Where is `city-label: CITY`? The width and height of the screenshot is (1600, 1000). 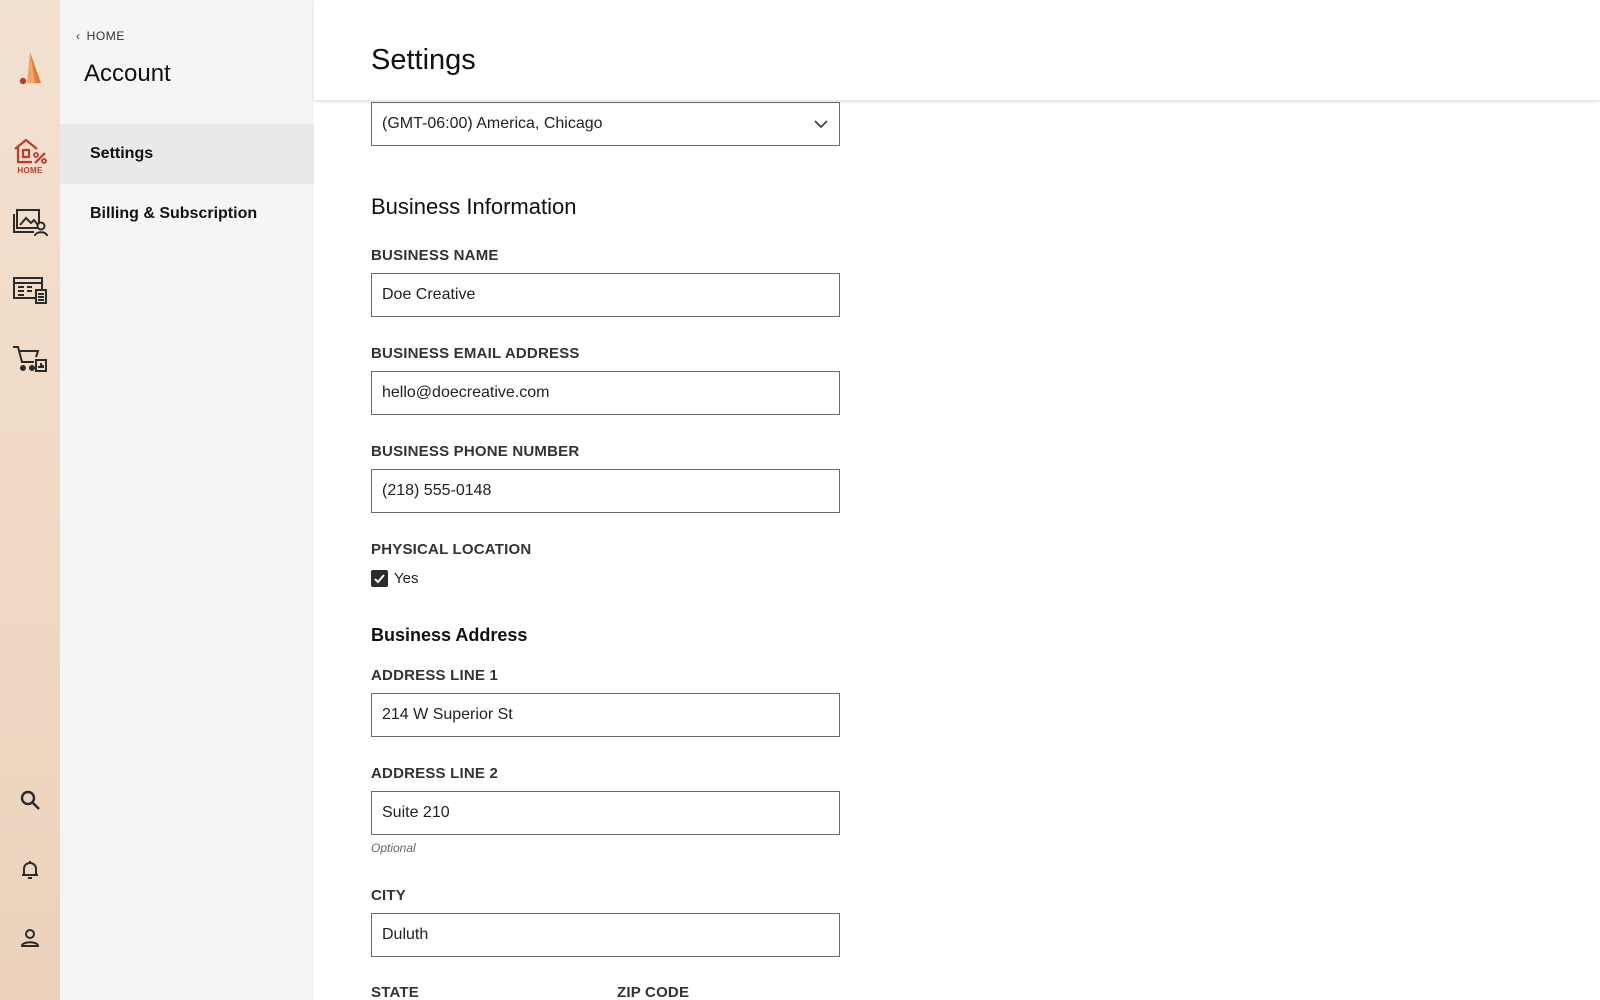
city-label: CITY is located at coordinates (388, 895).